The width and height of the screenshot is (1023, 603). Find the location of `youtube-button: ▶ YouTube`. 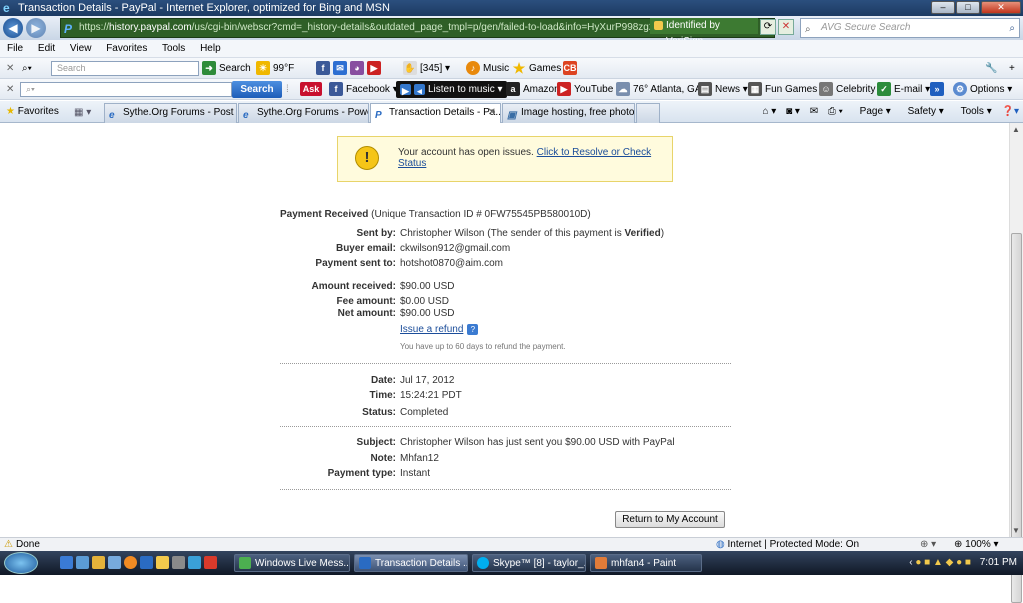

youtube-button: ▶ YouTube is located at coordinates (585, 89).